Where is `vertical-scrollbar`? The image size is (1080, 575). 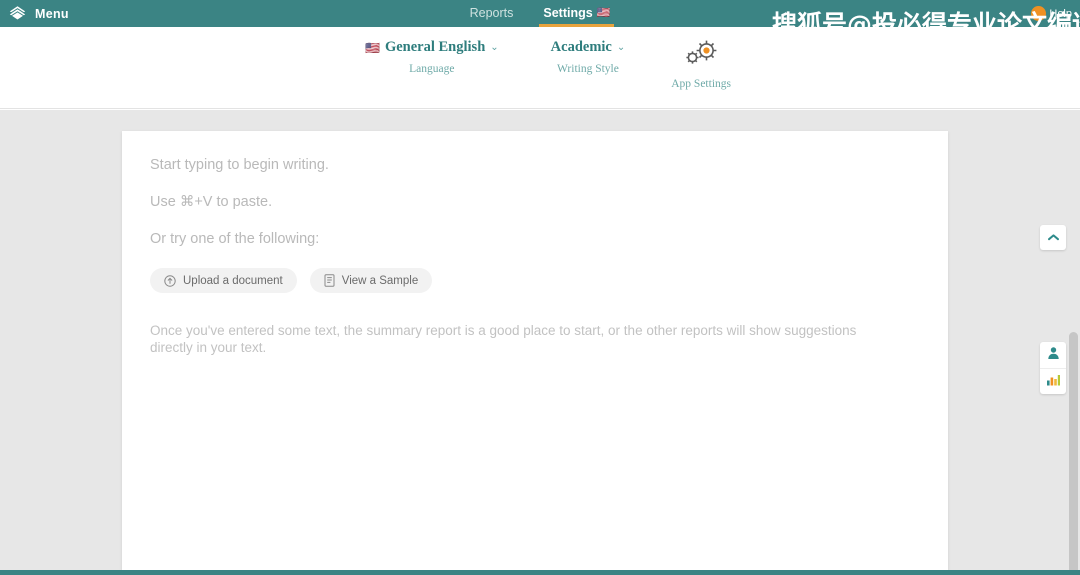
vertical-scrollbar is located at coordinates (1073, 453).